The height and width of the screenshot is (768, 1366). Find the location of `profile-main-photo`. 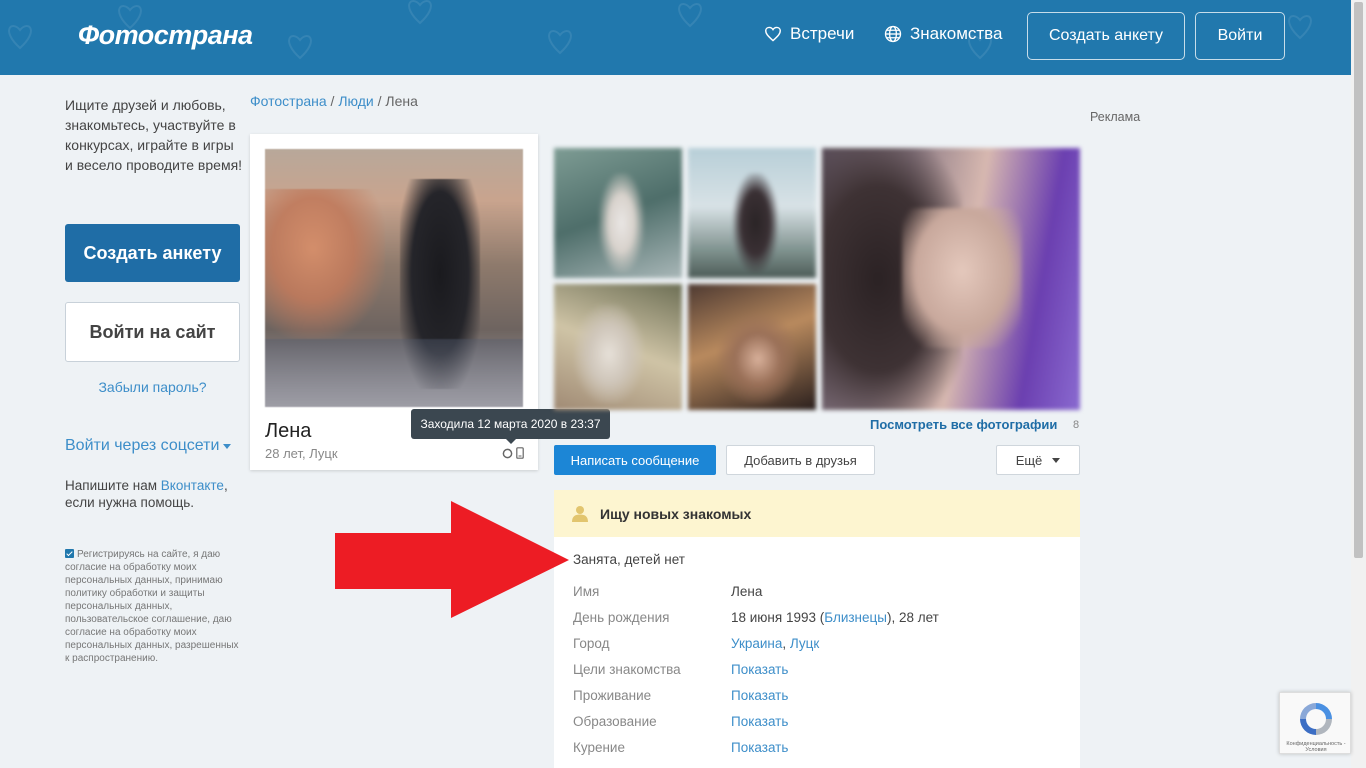

profile-main-photo is located at coordinates (394, 278).